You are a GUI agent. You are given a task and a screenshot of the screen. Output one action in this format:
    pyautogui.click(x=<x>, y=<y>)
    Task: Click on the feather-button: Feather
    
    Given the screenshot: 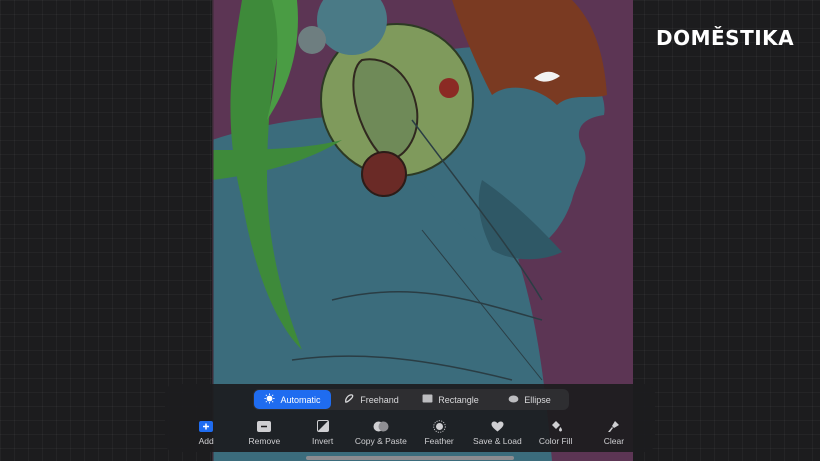 What is the action you would take?
    pyautogui.click(x=439, y=433)
    